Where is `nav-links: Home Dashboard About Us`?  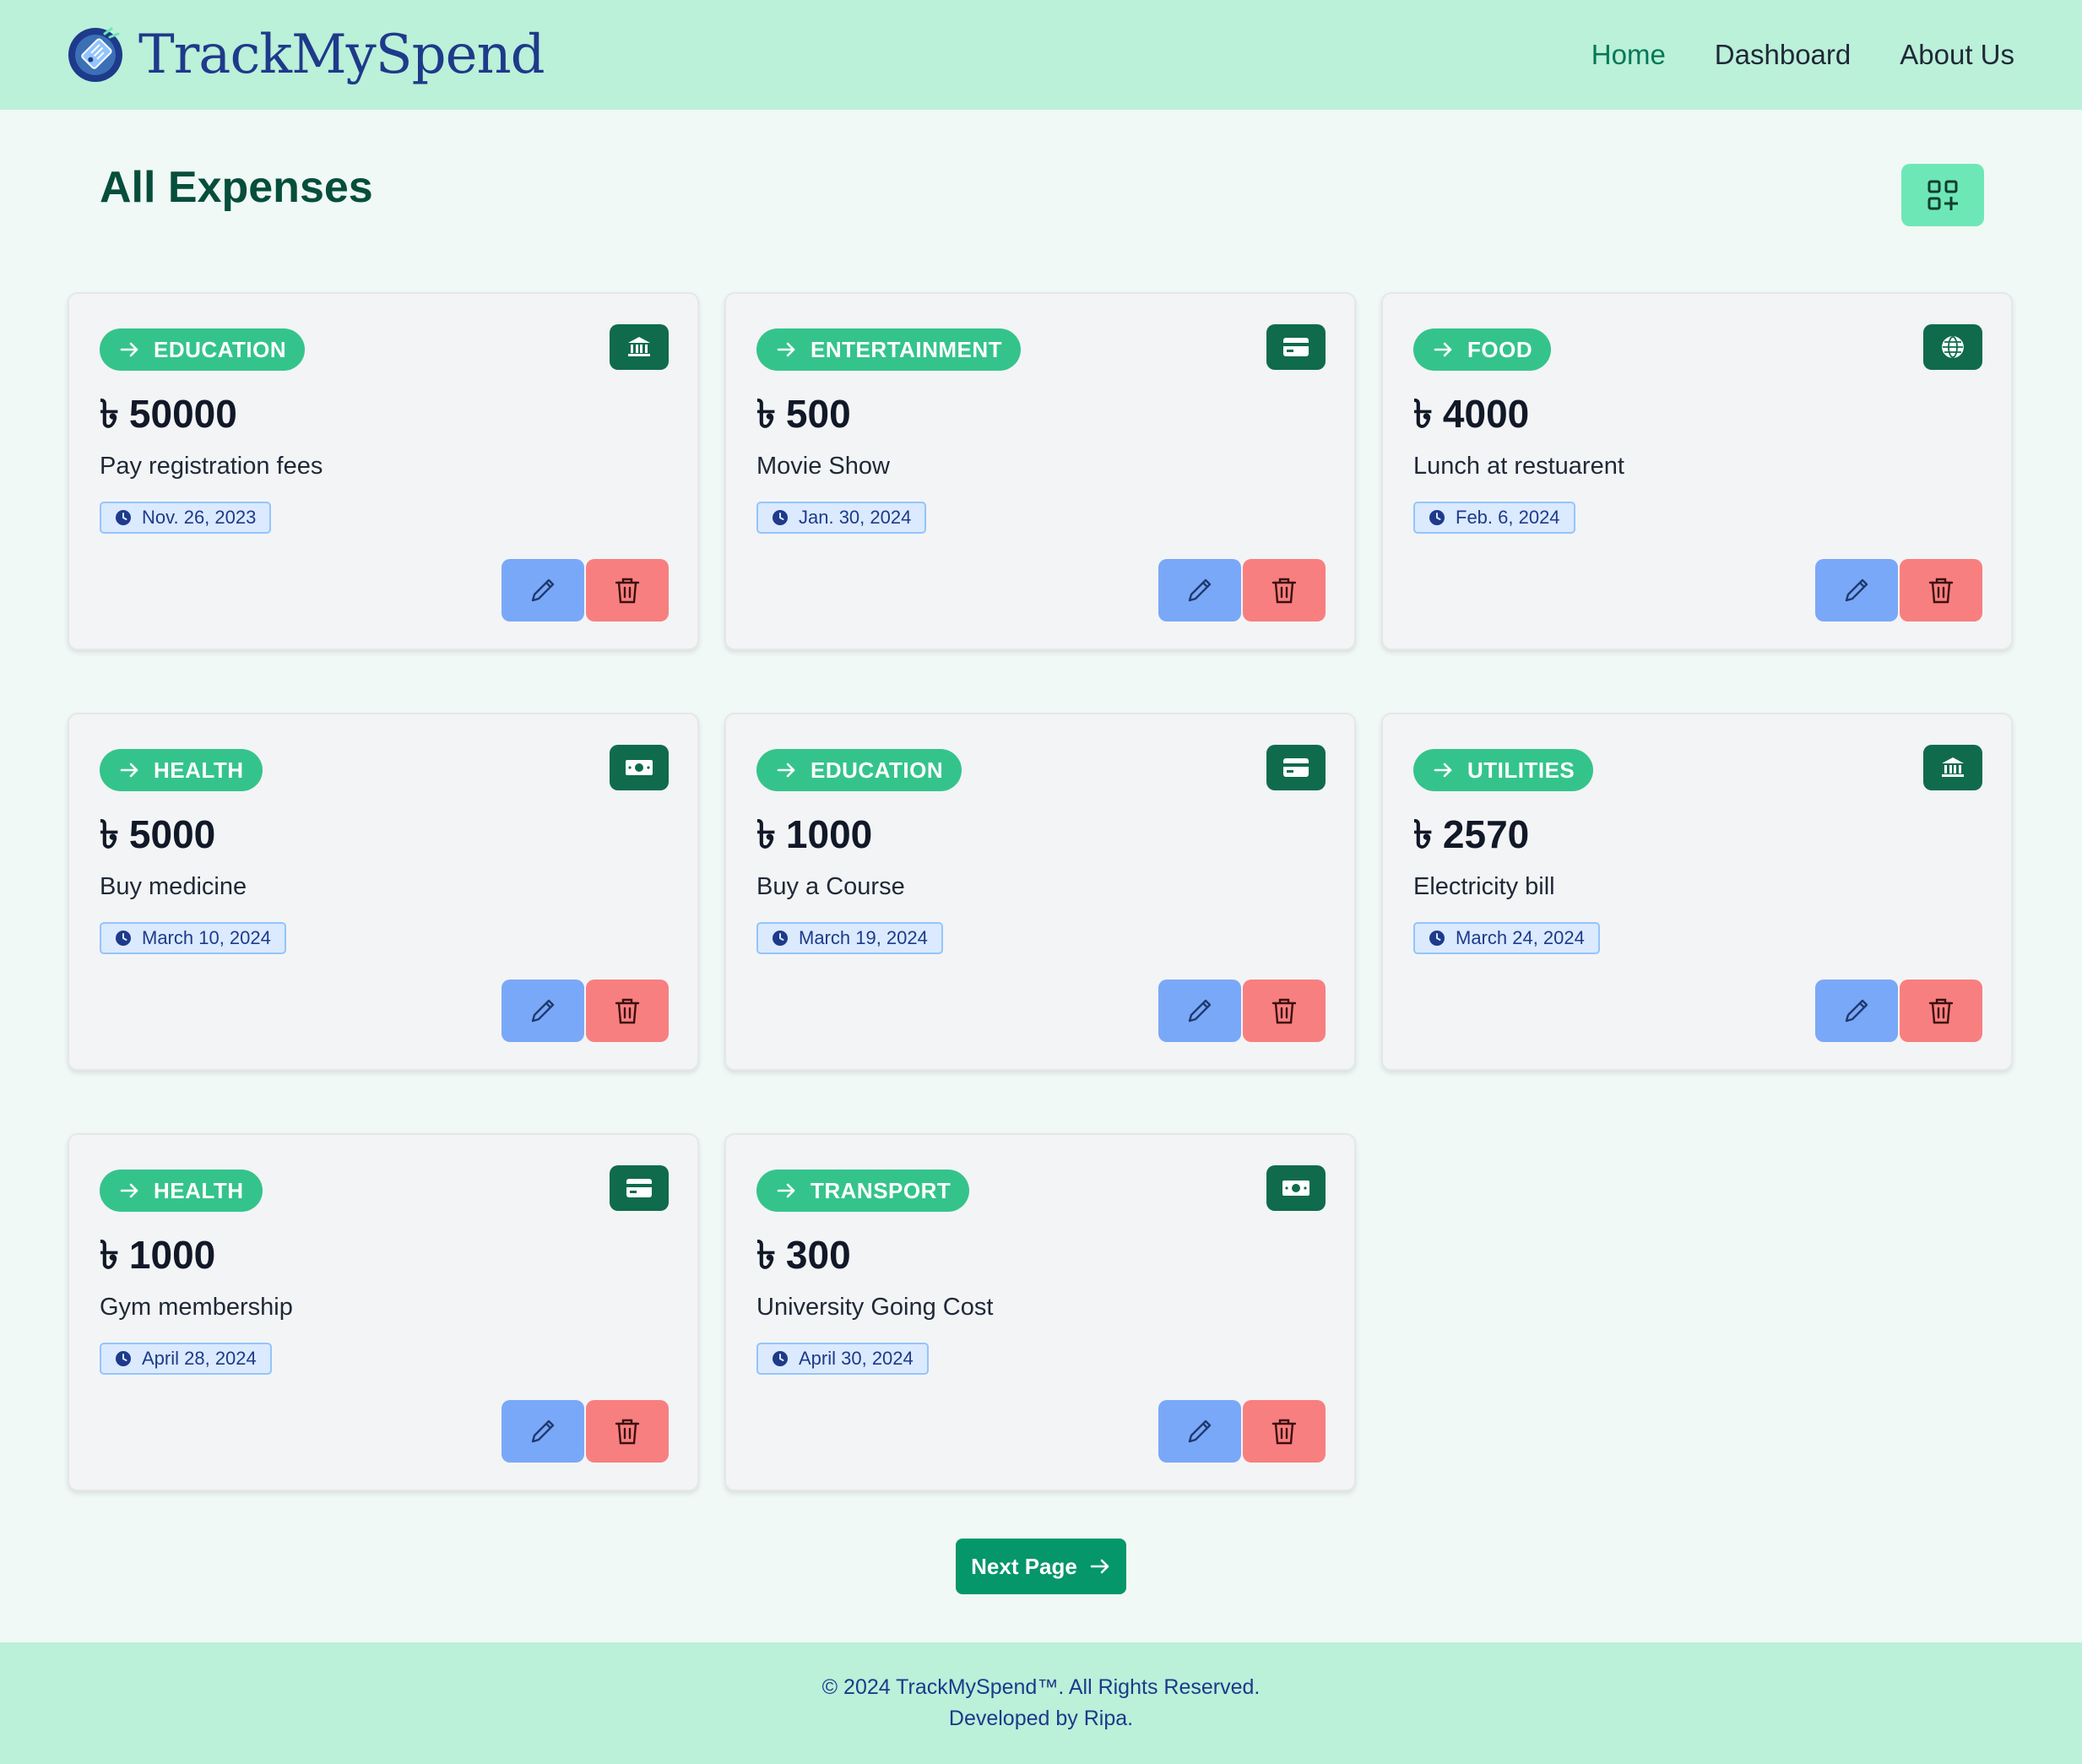
nav-links: Home Dashboard About Us is located at coordinates (1802, 55).